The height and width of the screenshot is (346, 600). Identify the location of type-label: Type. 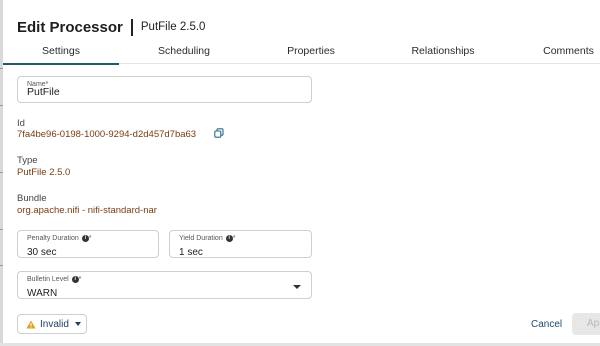
(27, 160).